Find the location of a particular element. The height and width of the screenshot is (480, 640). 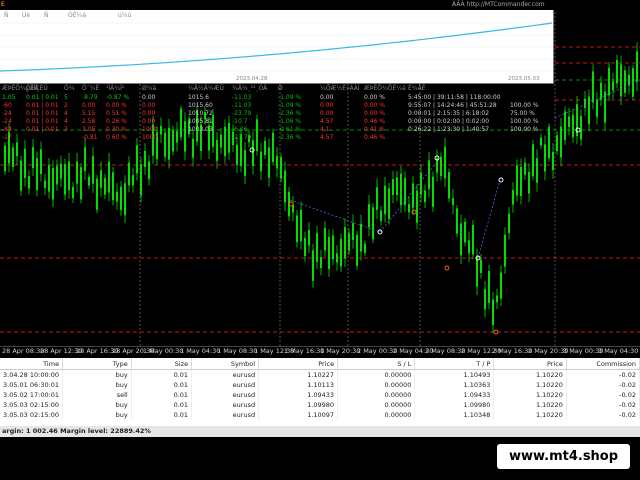

stats-cell: -11.03 is located at coordinates (242, 97).